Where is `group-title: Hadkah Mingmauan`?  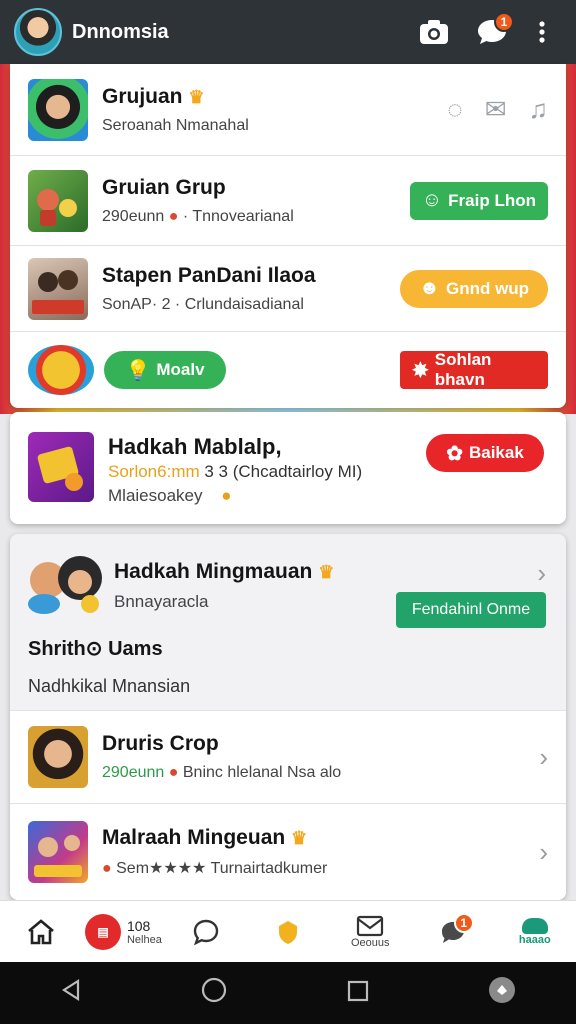
group-title: Hadkah Mingmauan is located at coordinates (213, 571).